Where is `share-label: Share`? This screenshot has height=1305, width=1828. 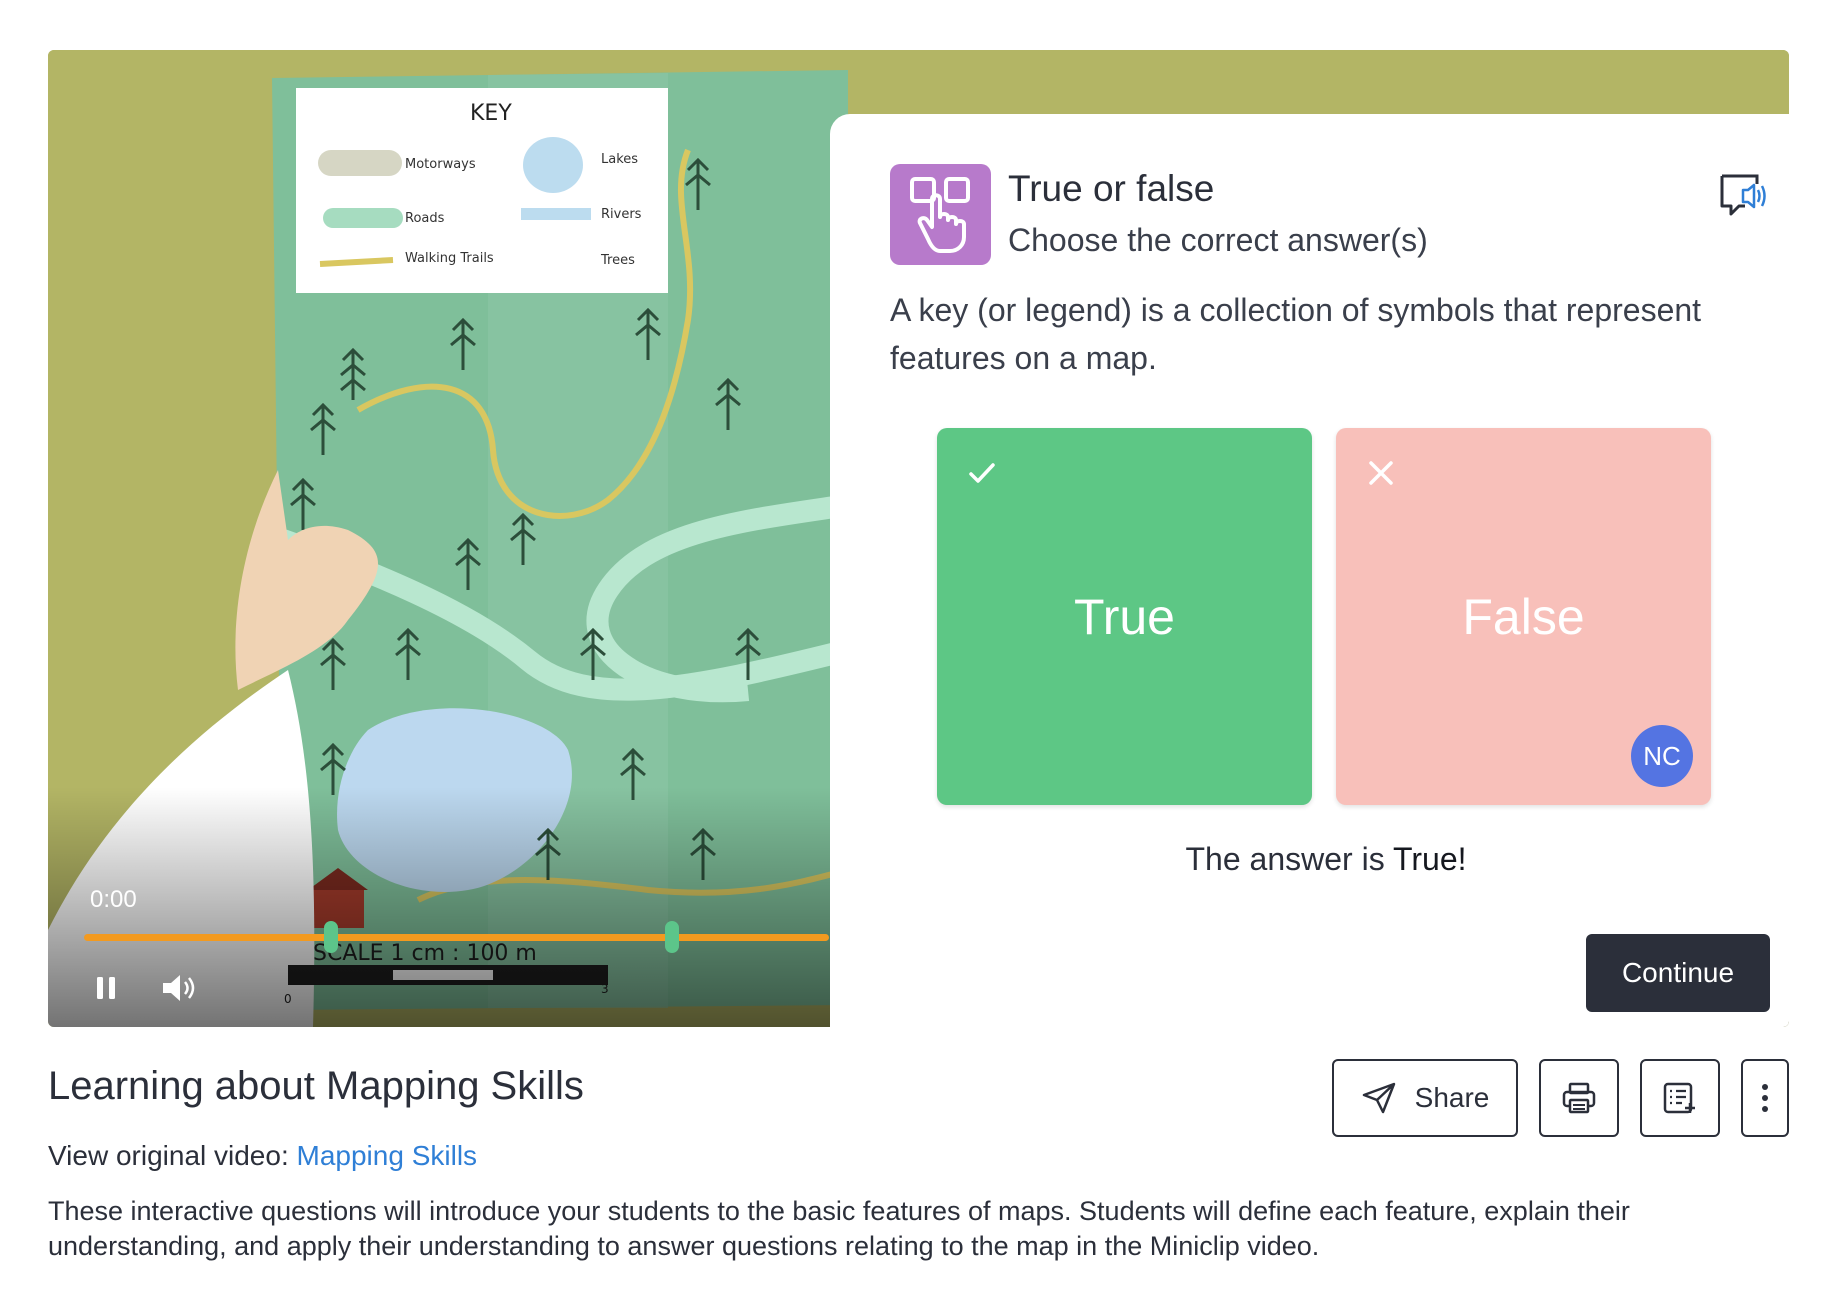
share-label: Share is located at coordinates (1452, 1097).